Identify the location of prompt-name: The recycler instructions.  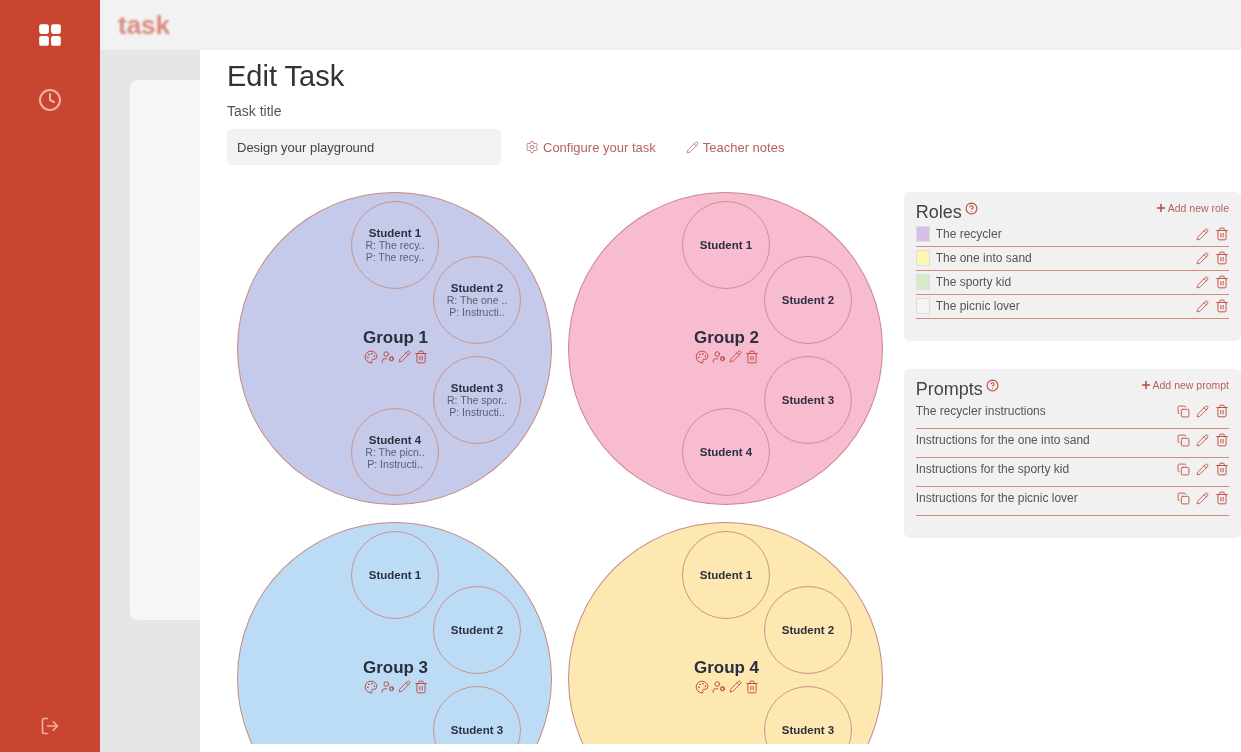
(981, 411).